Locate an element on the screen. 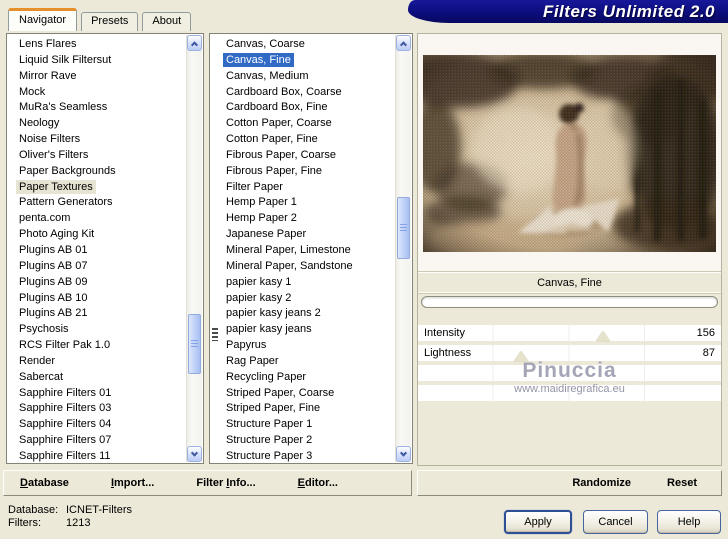 This screenshot has width=728, height=539. slider-label: Lightness is located at coordinates (448, 353).